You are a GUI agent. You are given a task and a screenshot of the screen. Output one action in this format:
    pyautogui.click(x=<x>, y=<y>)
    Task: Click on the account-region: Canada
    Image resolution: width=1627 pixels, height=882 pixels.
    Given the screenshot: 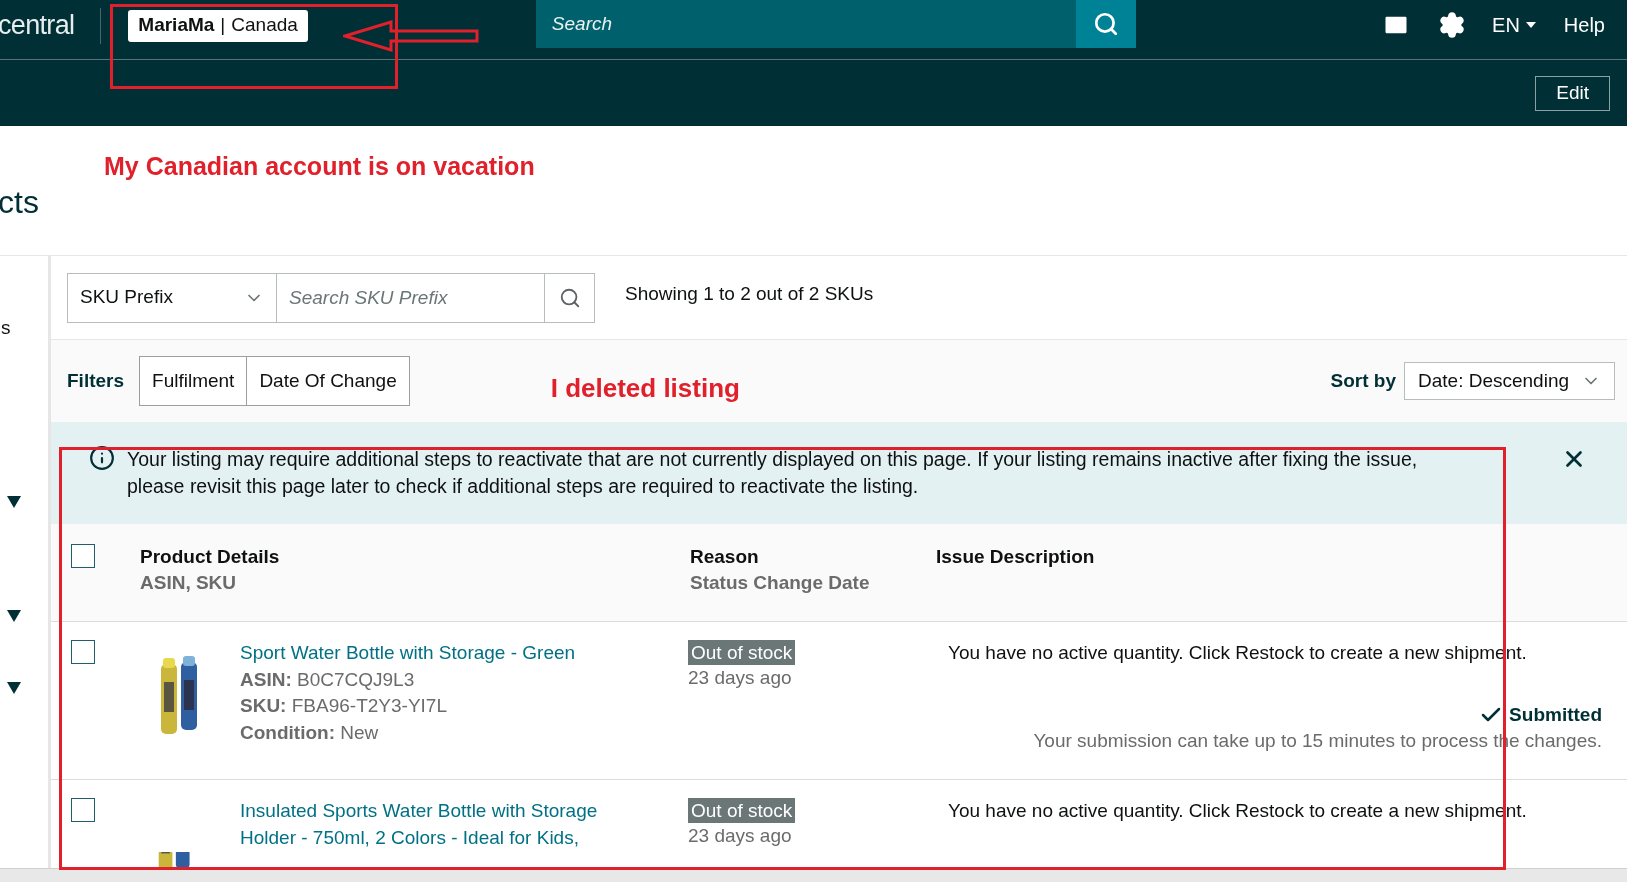 What is the action you would take?
    pyautogui.click(x=264, y=25)
    